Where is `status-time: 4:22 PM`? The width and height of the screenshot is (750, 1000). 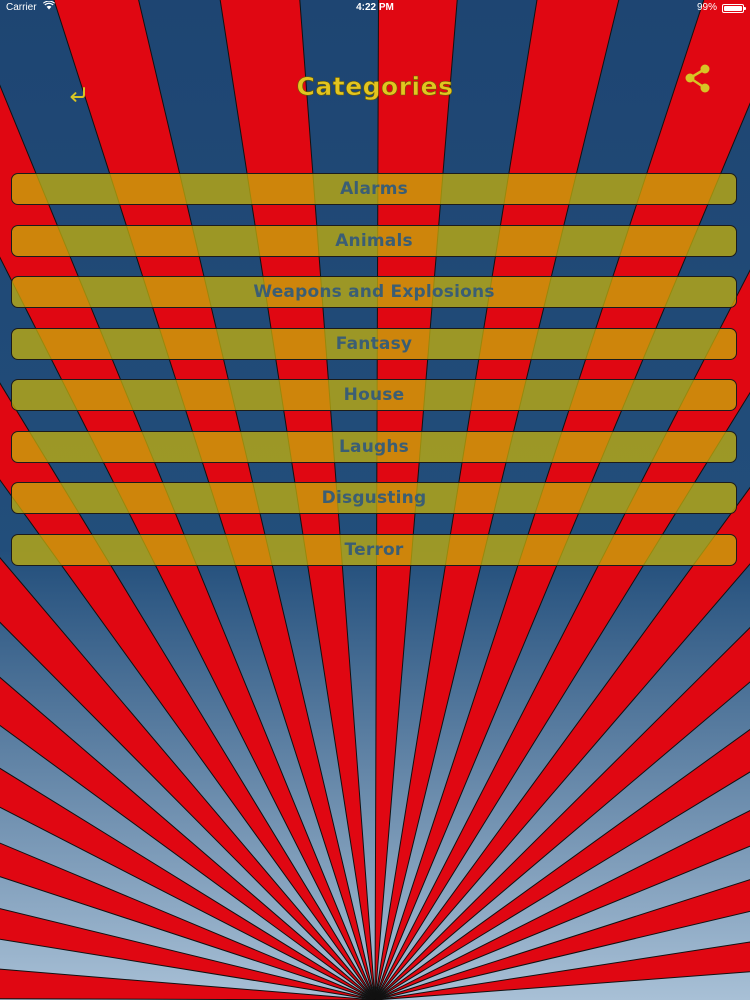
status-time: 4:22 PM is located at coordinates (375, 7).